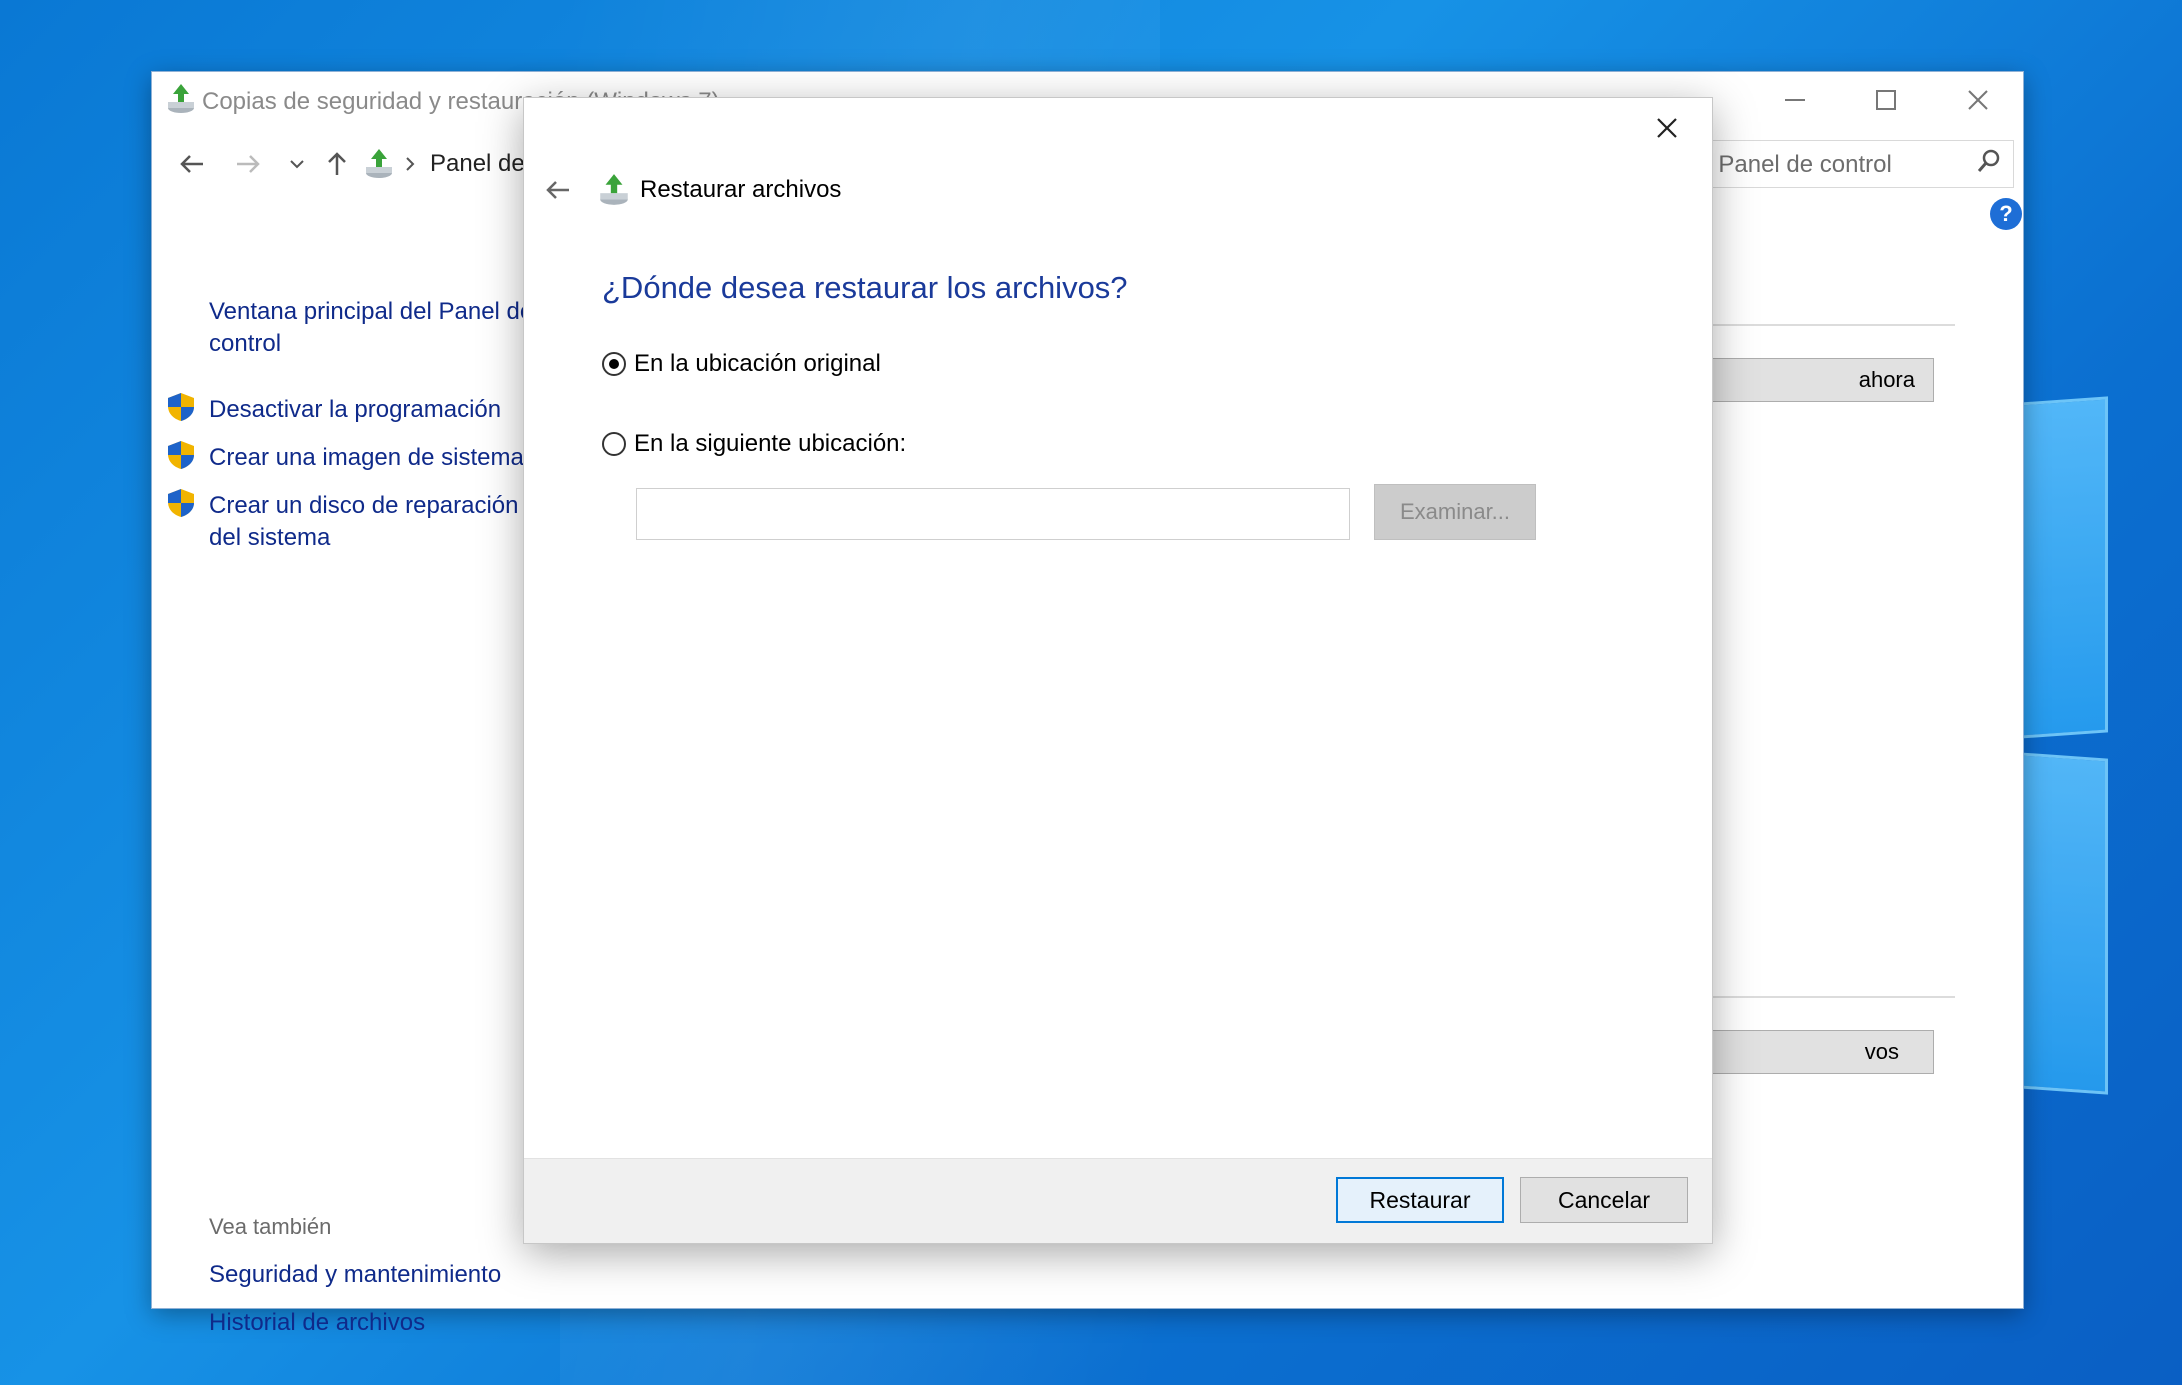 Image resolution: width=2182 pixels, height=1385 pixels. I want to click on home-link-line1: Ventana principal del Panel de, so click(371, 311).